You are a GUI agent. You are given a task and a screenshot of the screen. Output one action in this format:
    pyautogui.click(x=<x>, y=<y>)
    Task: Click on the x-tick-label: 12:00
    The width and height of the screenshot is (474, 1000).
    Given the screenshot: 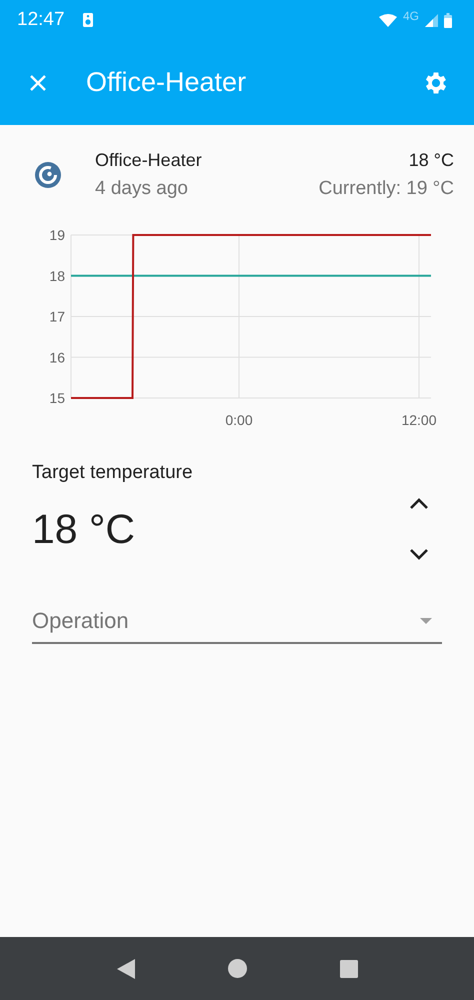 What is the action you would take?
    pyautogui.click(x=419, y=420)
    